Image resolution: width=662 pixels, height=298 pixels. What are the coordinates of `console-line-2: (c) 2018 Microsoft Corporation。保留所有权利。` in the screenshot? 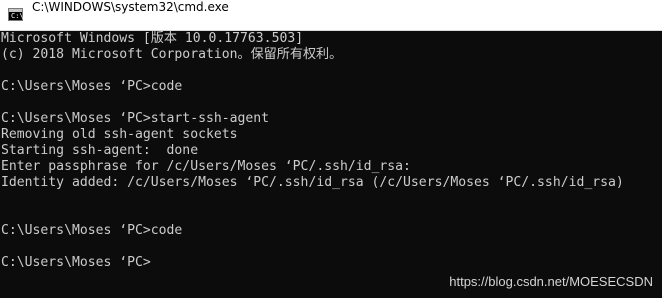 It's located at (172, 54).